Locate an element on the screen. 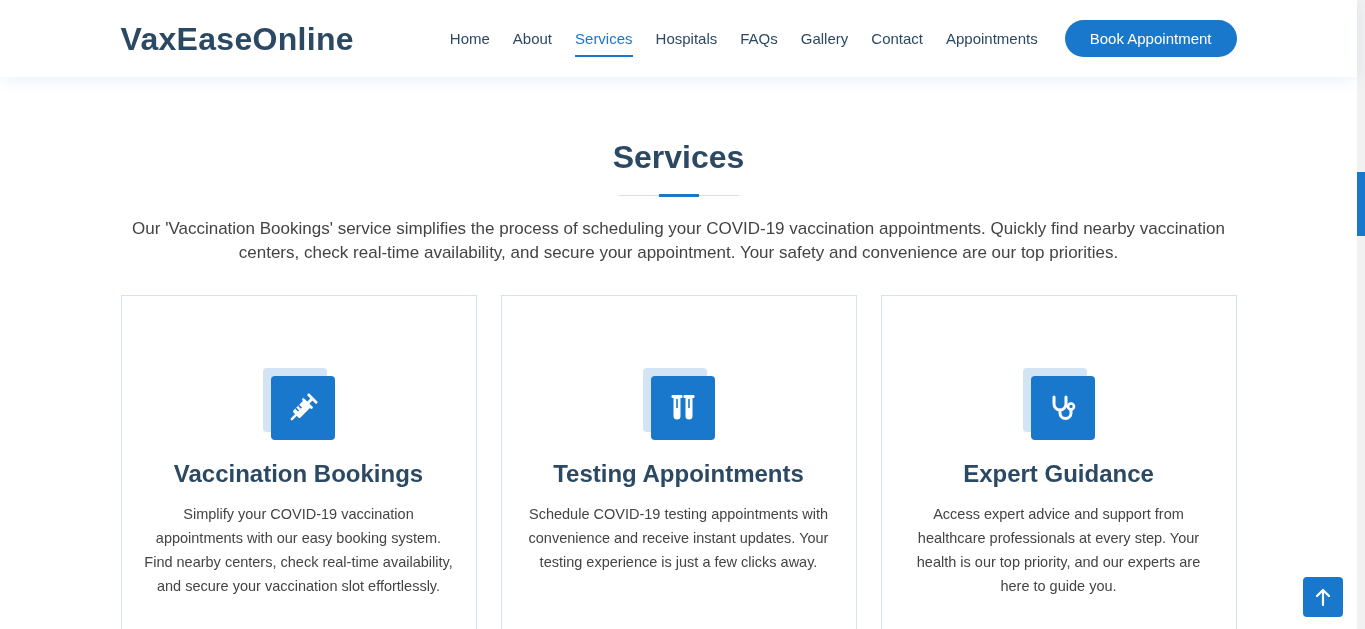 Image resolution: width=1365 pixels, height=629 pixels. nav-link: Contact is located at coordinates (897, 38).